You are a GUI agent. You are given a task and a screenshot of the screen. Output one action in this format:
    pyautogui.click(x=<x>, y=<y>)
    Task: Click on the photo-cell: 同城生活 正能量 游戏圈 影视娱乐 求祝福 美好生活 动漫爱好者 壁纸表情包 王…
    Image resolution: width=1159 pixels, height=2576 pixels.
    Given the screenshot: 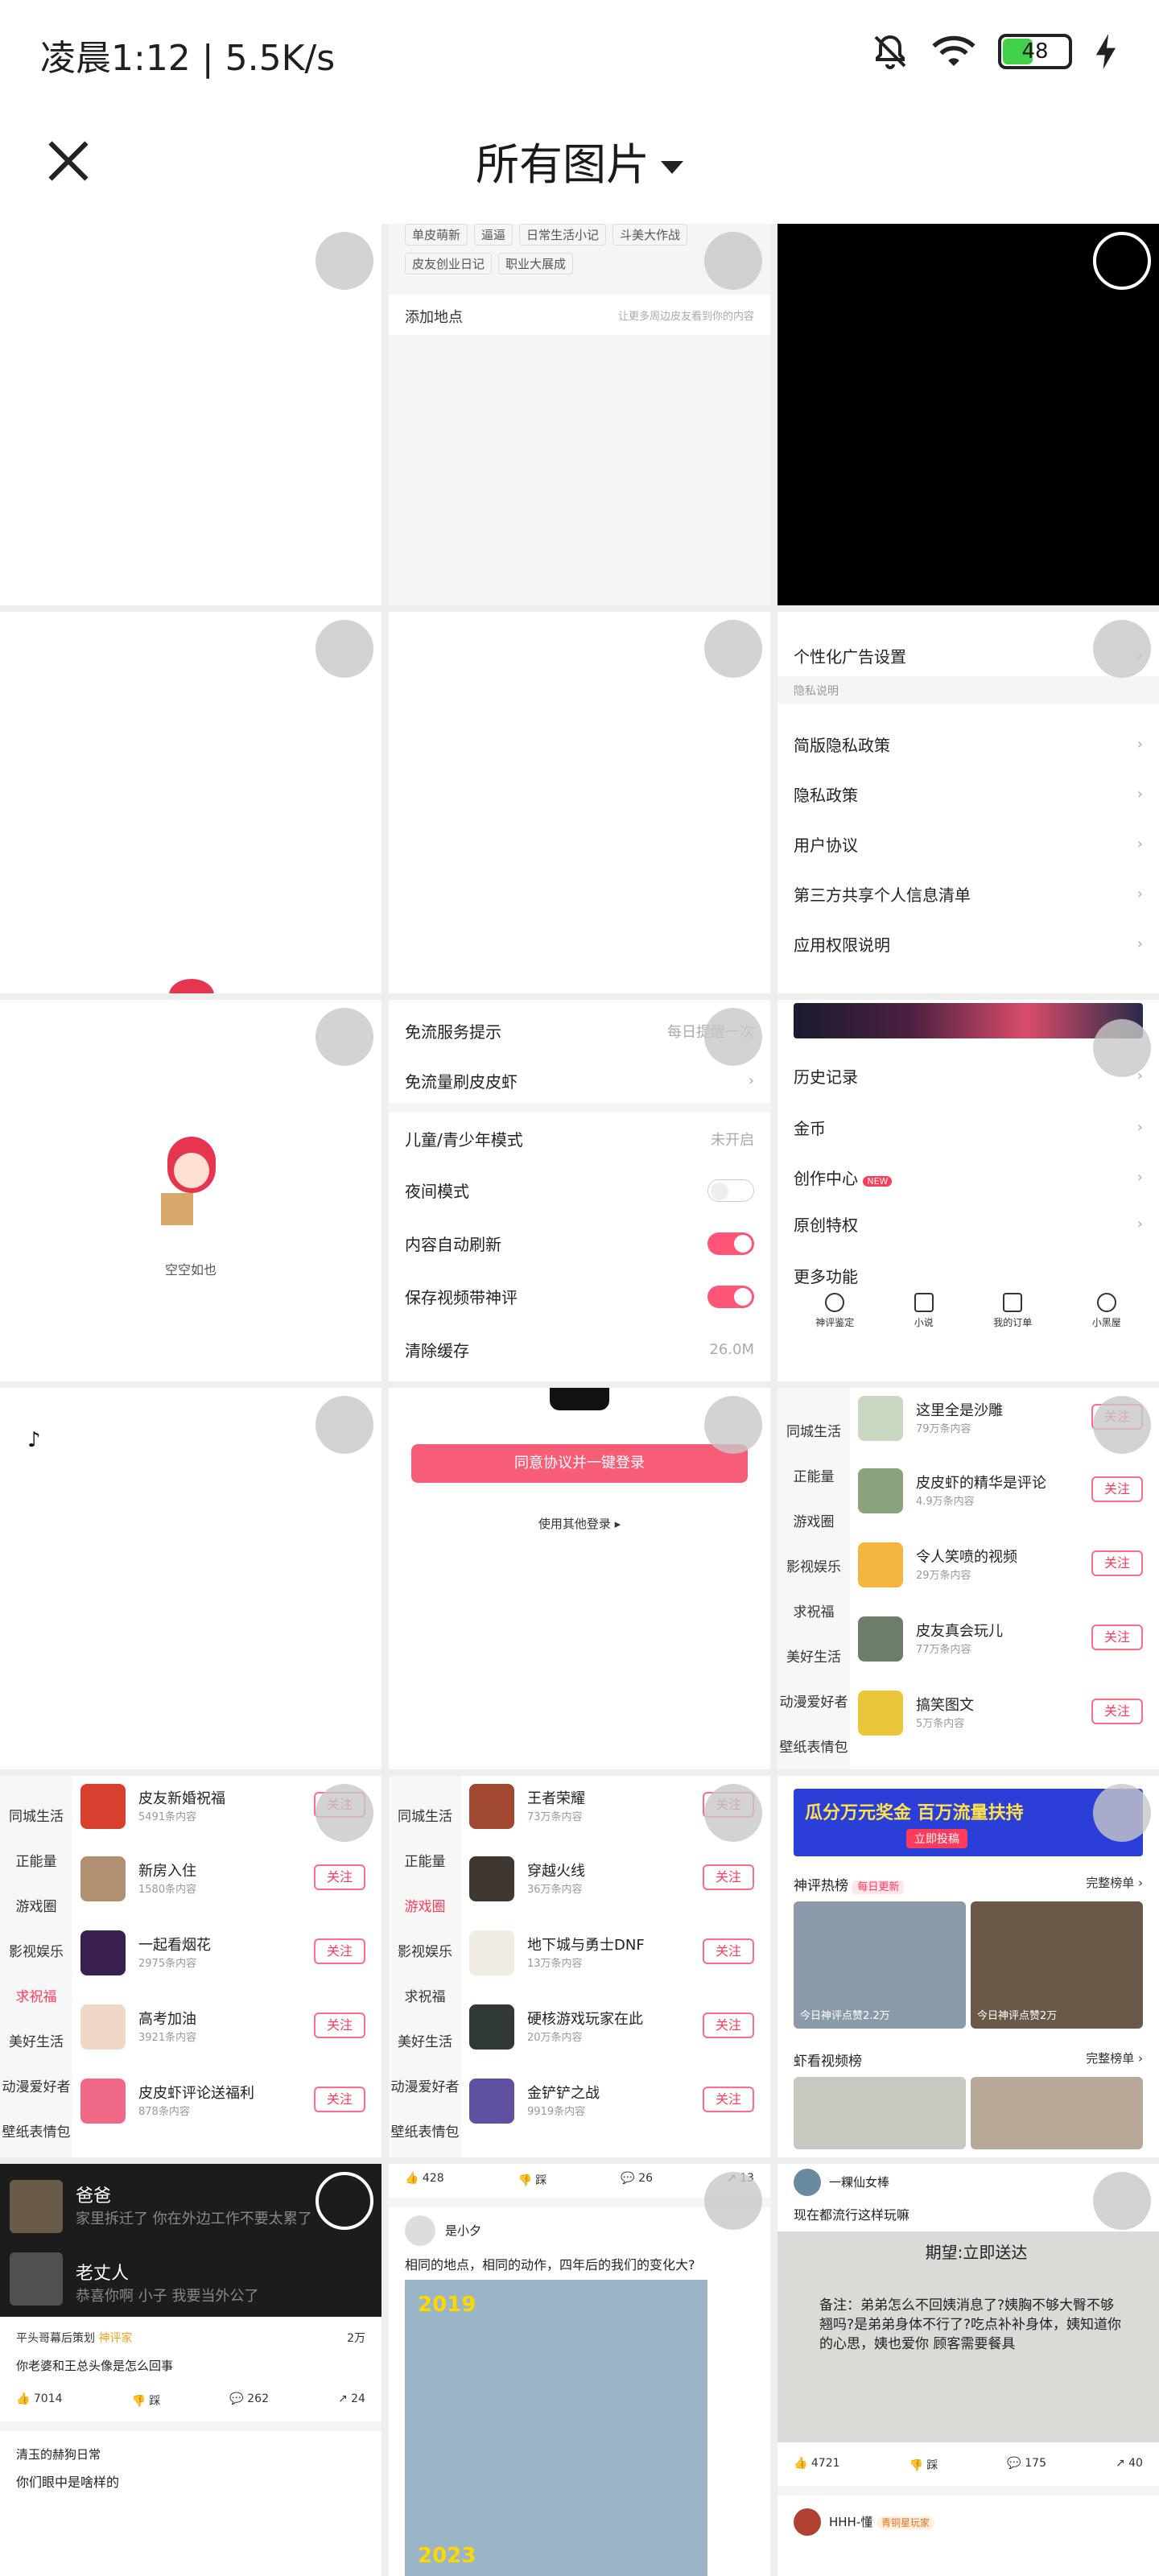 What is the action you would take?
    pyautogui.click(x=579, y=1966)
    